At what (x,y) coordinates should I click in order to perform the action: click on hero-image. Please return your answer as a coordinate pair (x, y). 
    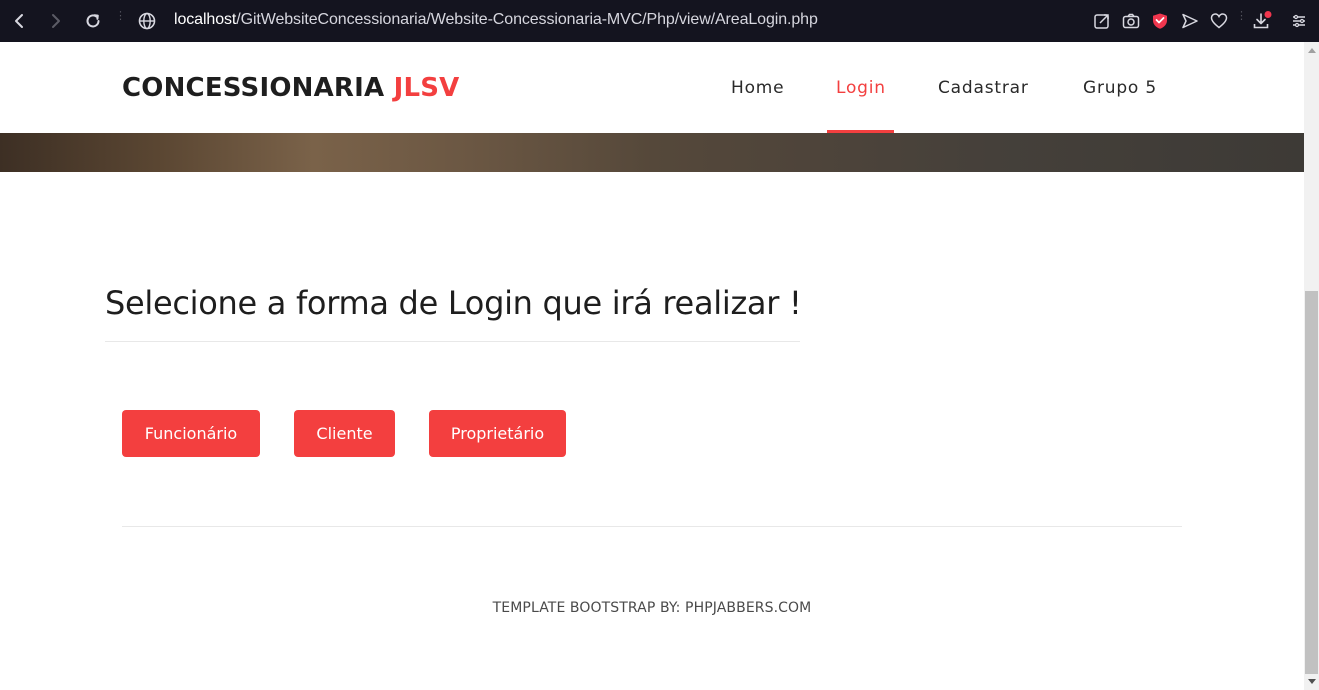
    Looking at the image, I should click on (652, 152).